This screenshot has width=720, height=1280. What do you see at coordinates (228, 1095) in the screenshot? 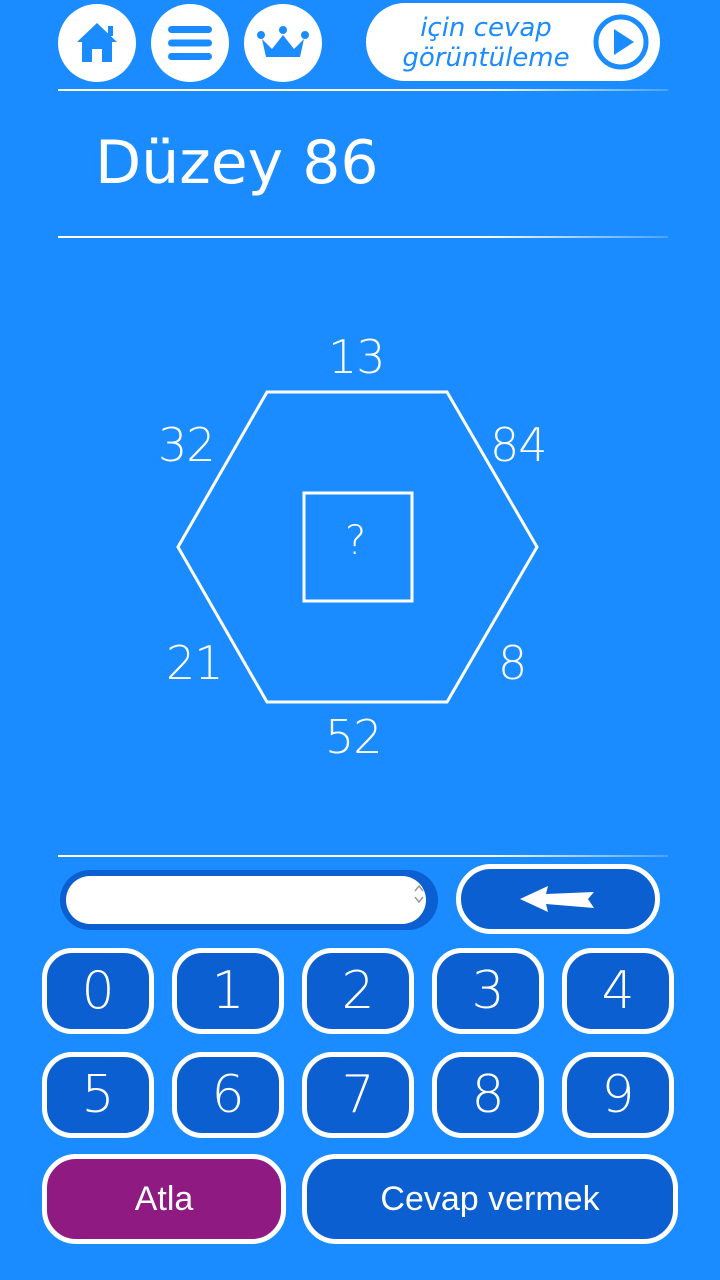
I see `key-6: 6` at bounding box center [228, 1095].